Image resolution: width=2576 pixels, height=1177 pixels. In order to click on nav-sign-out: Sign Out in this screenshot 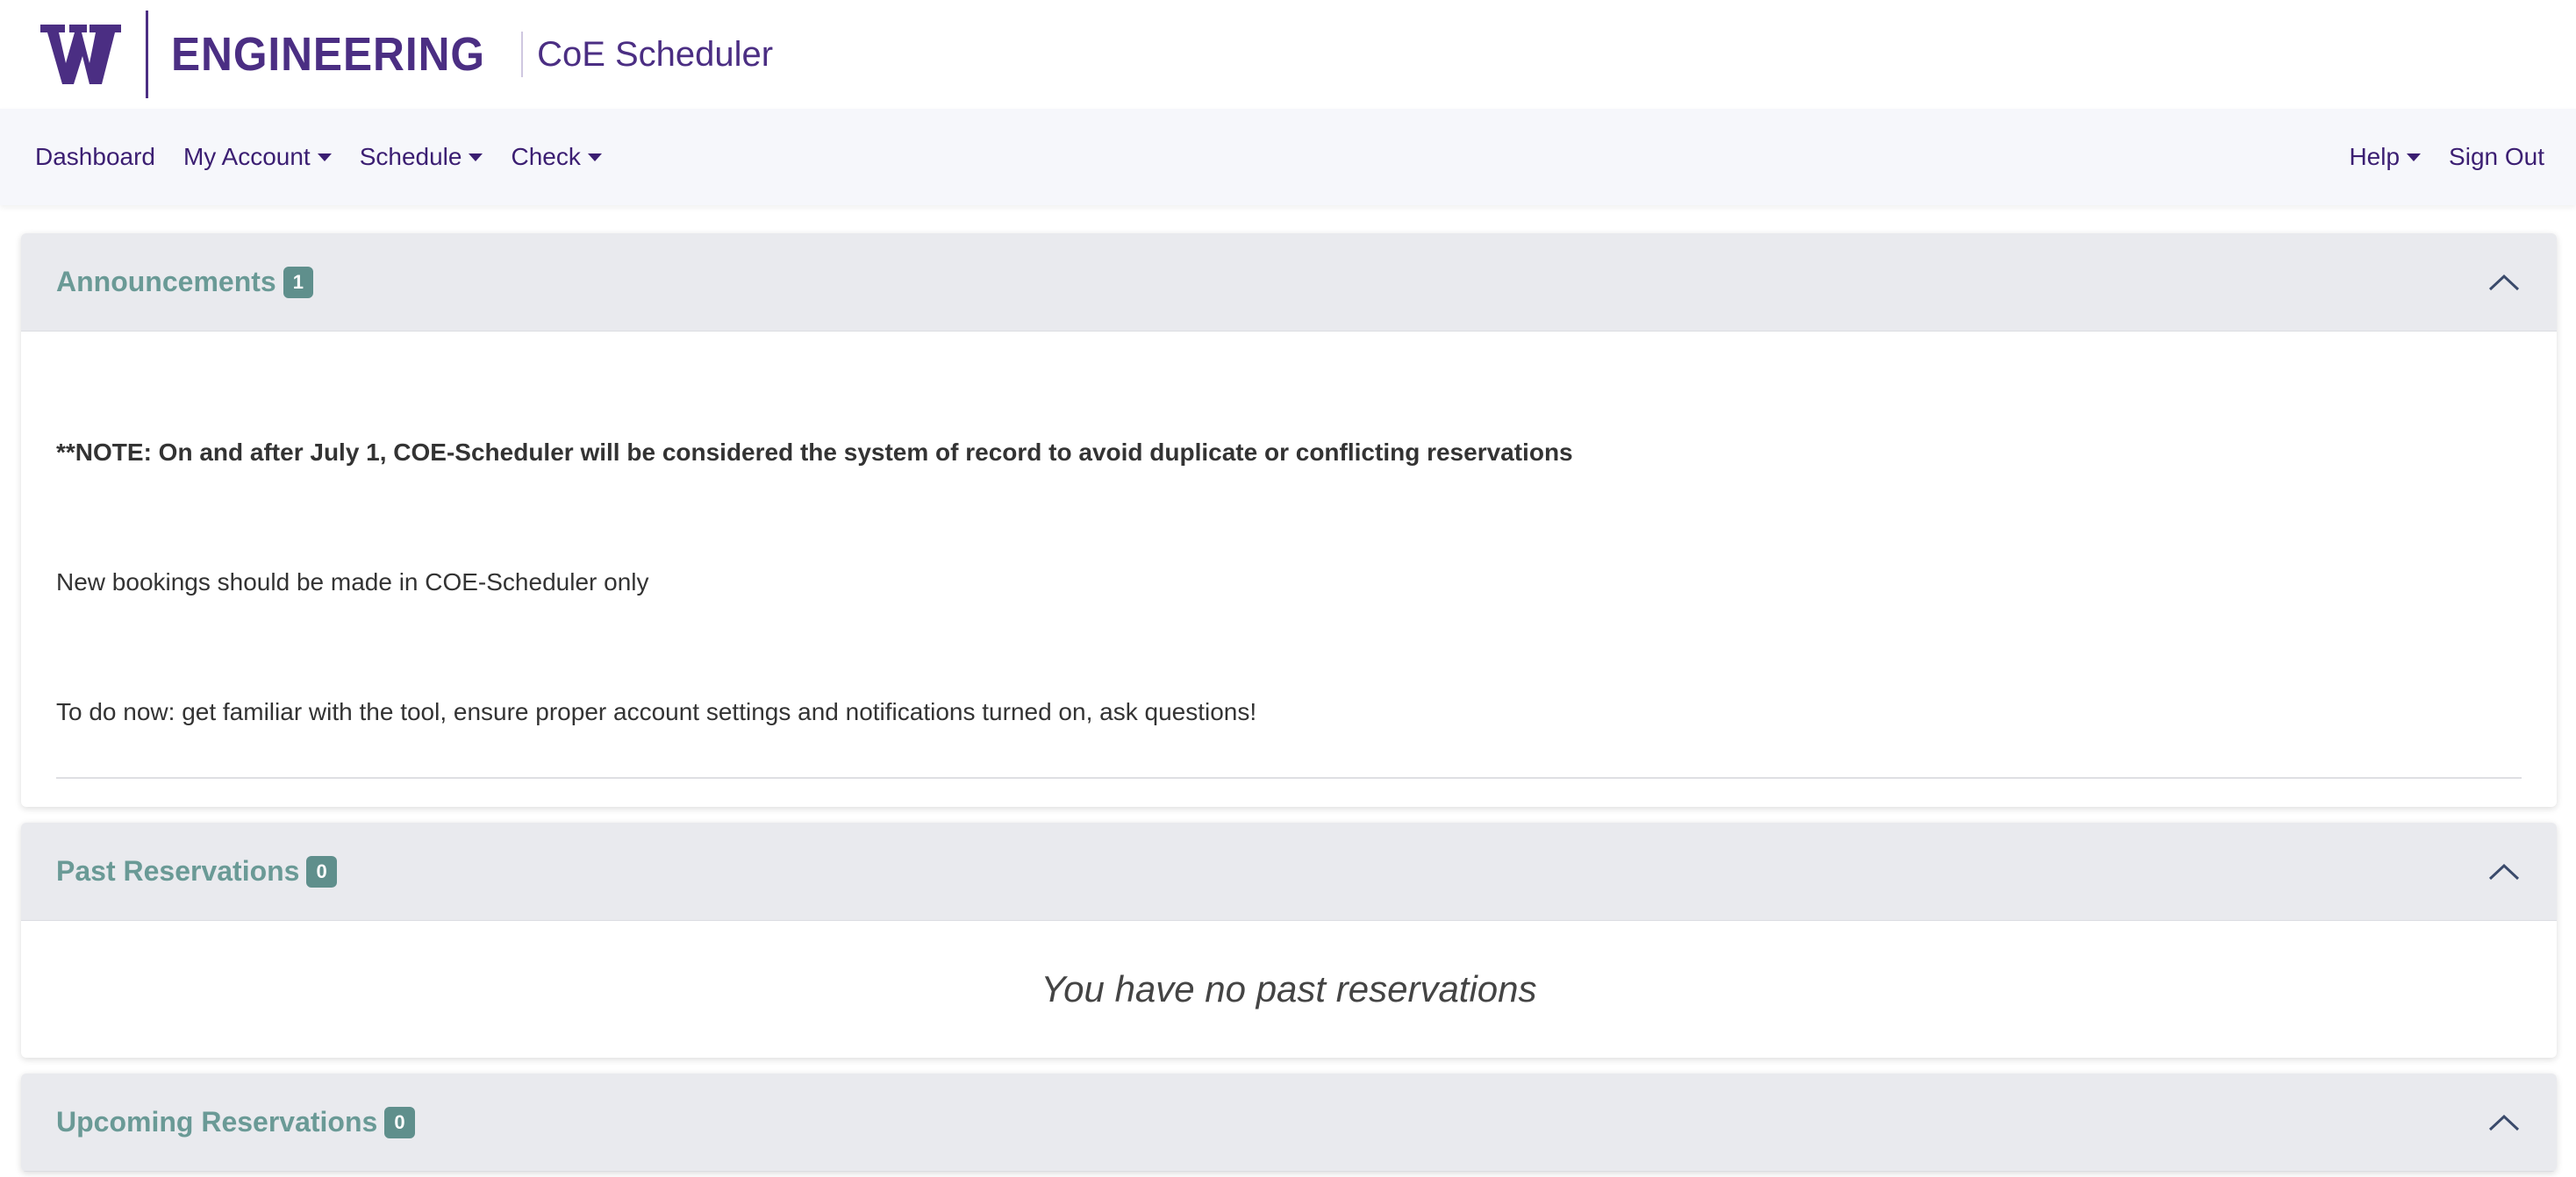, I will do `click(2496, 157)`.